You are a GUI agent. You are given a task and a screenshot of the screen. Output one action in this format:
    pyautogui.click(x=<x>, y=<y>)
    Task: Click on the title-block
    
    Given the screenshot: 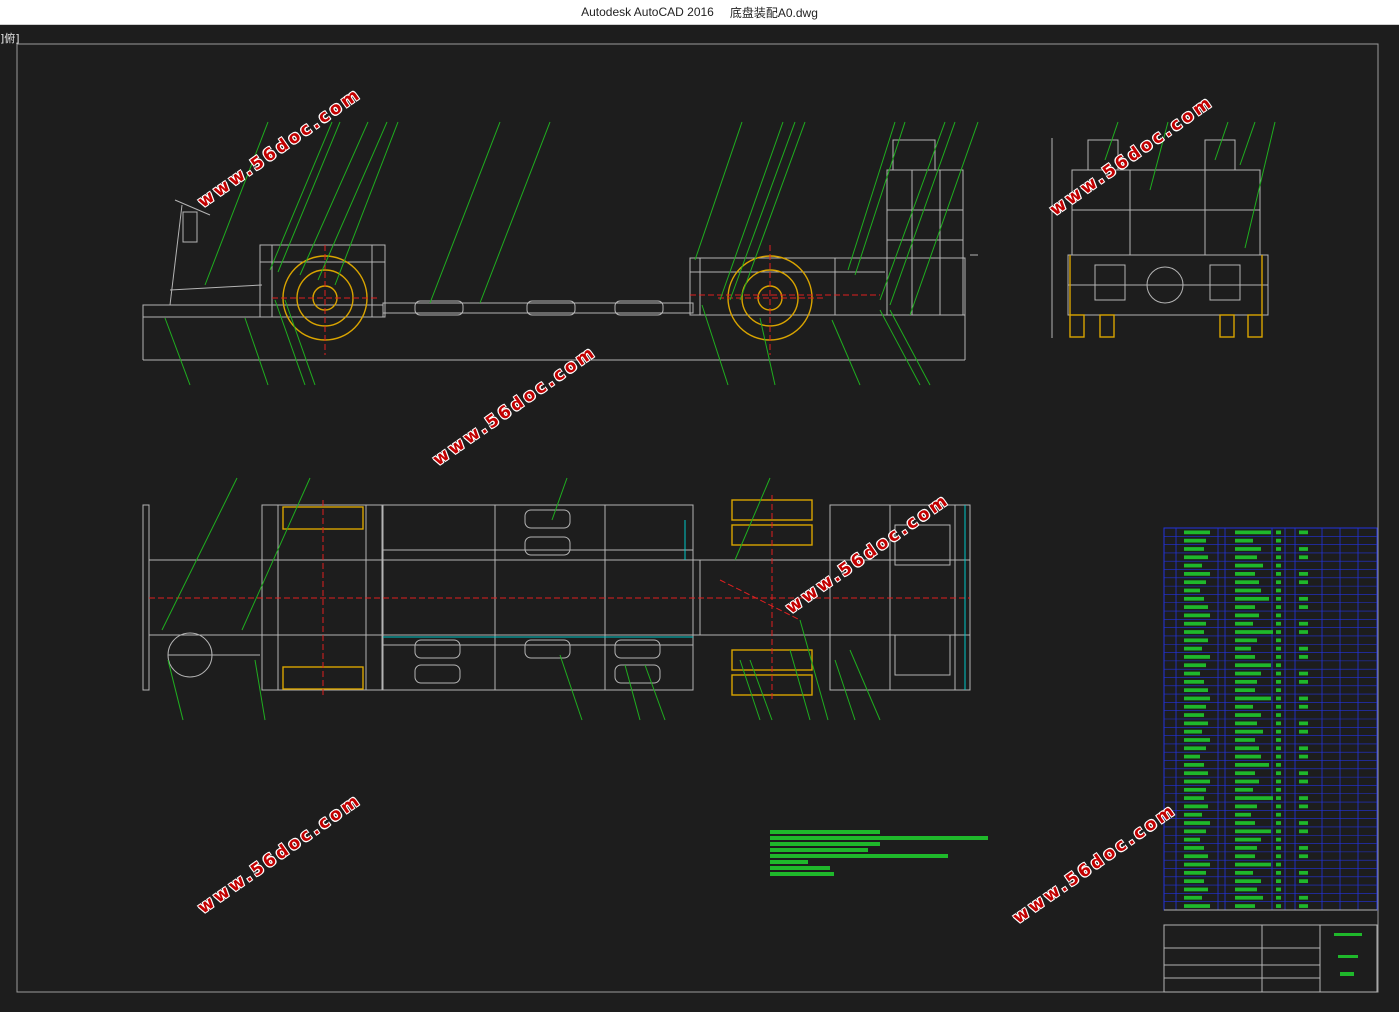 What is the action you would take?
    pyautogui.click(x=1270, y=951)
    